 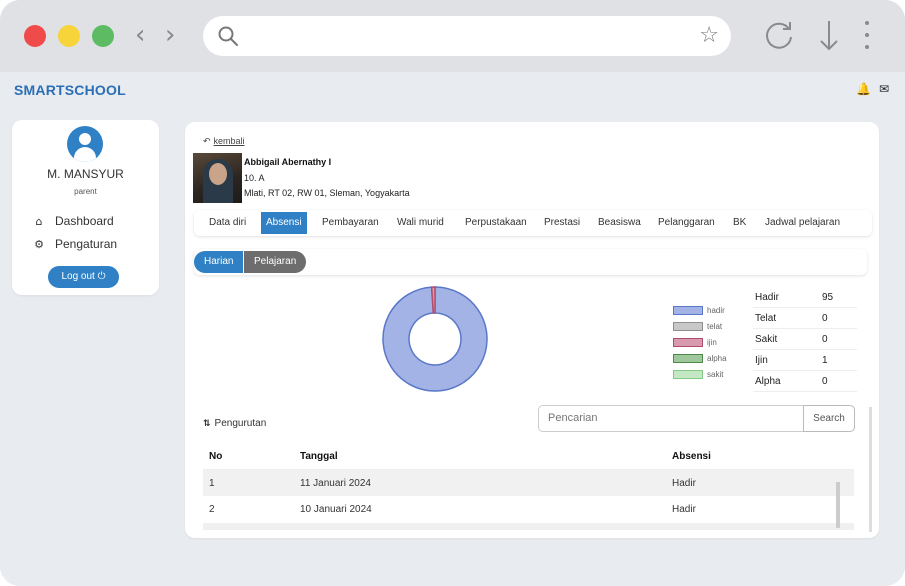 I want to click on stat-label: Telat, so click(x=766, y=318).